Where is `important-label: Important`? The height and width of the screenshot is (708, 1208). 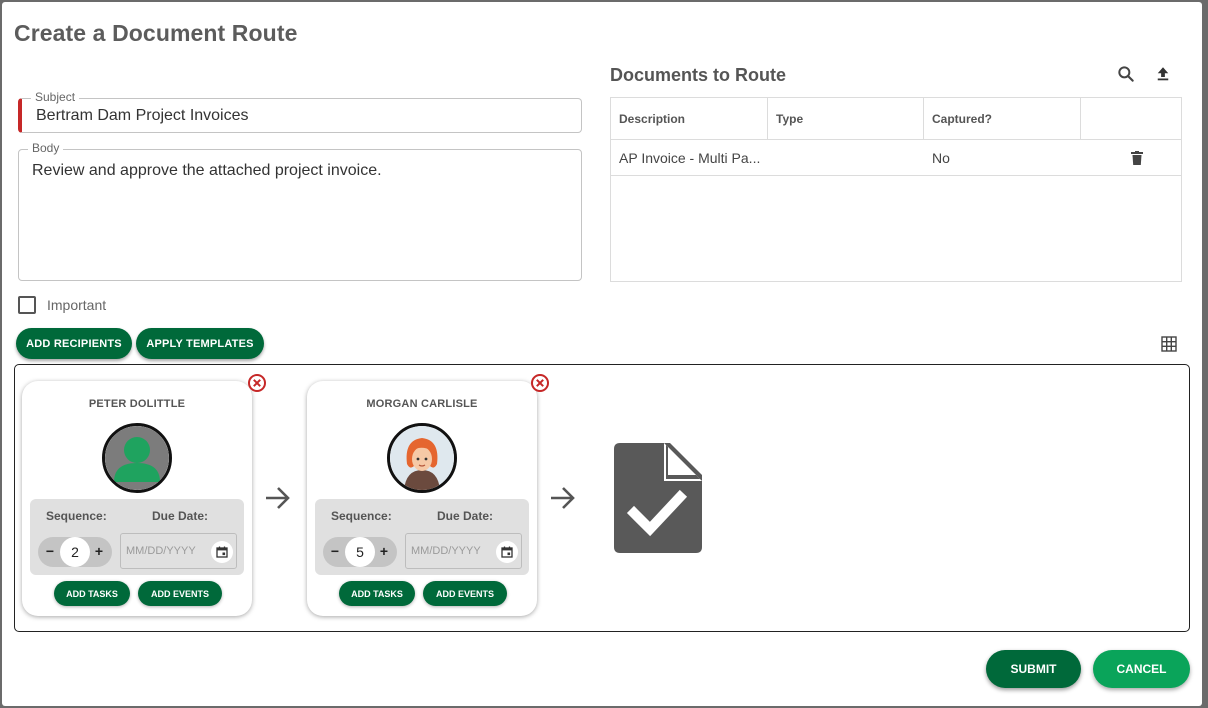 important-label: Important is located at coordinates (77, 305).